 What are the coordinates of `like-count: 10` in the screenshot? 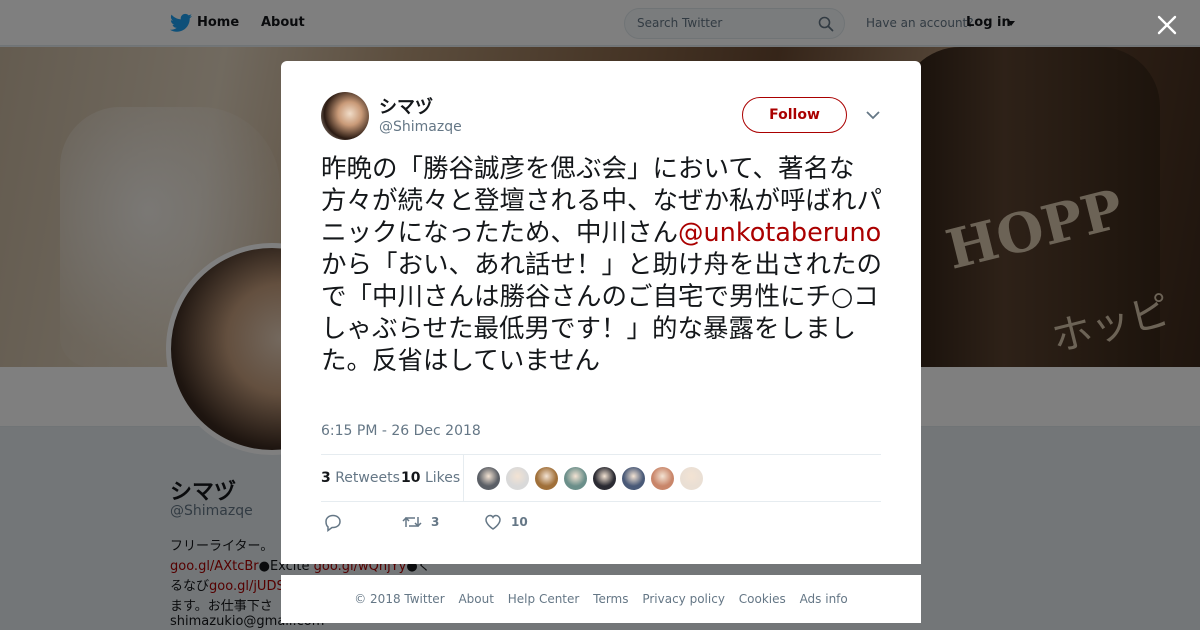 It's located at (519, 522).